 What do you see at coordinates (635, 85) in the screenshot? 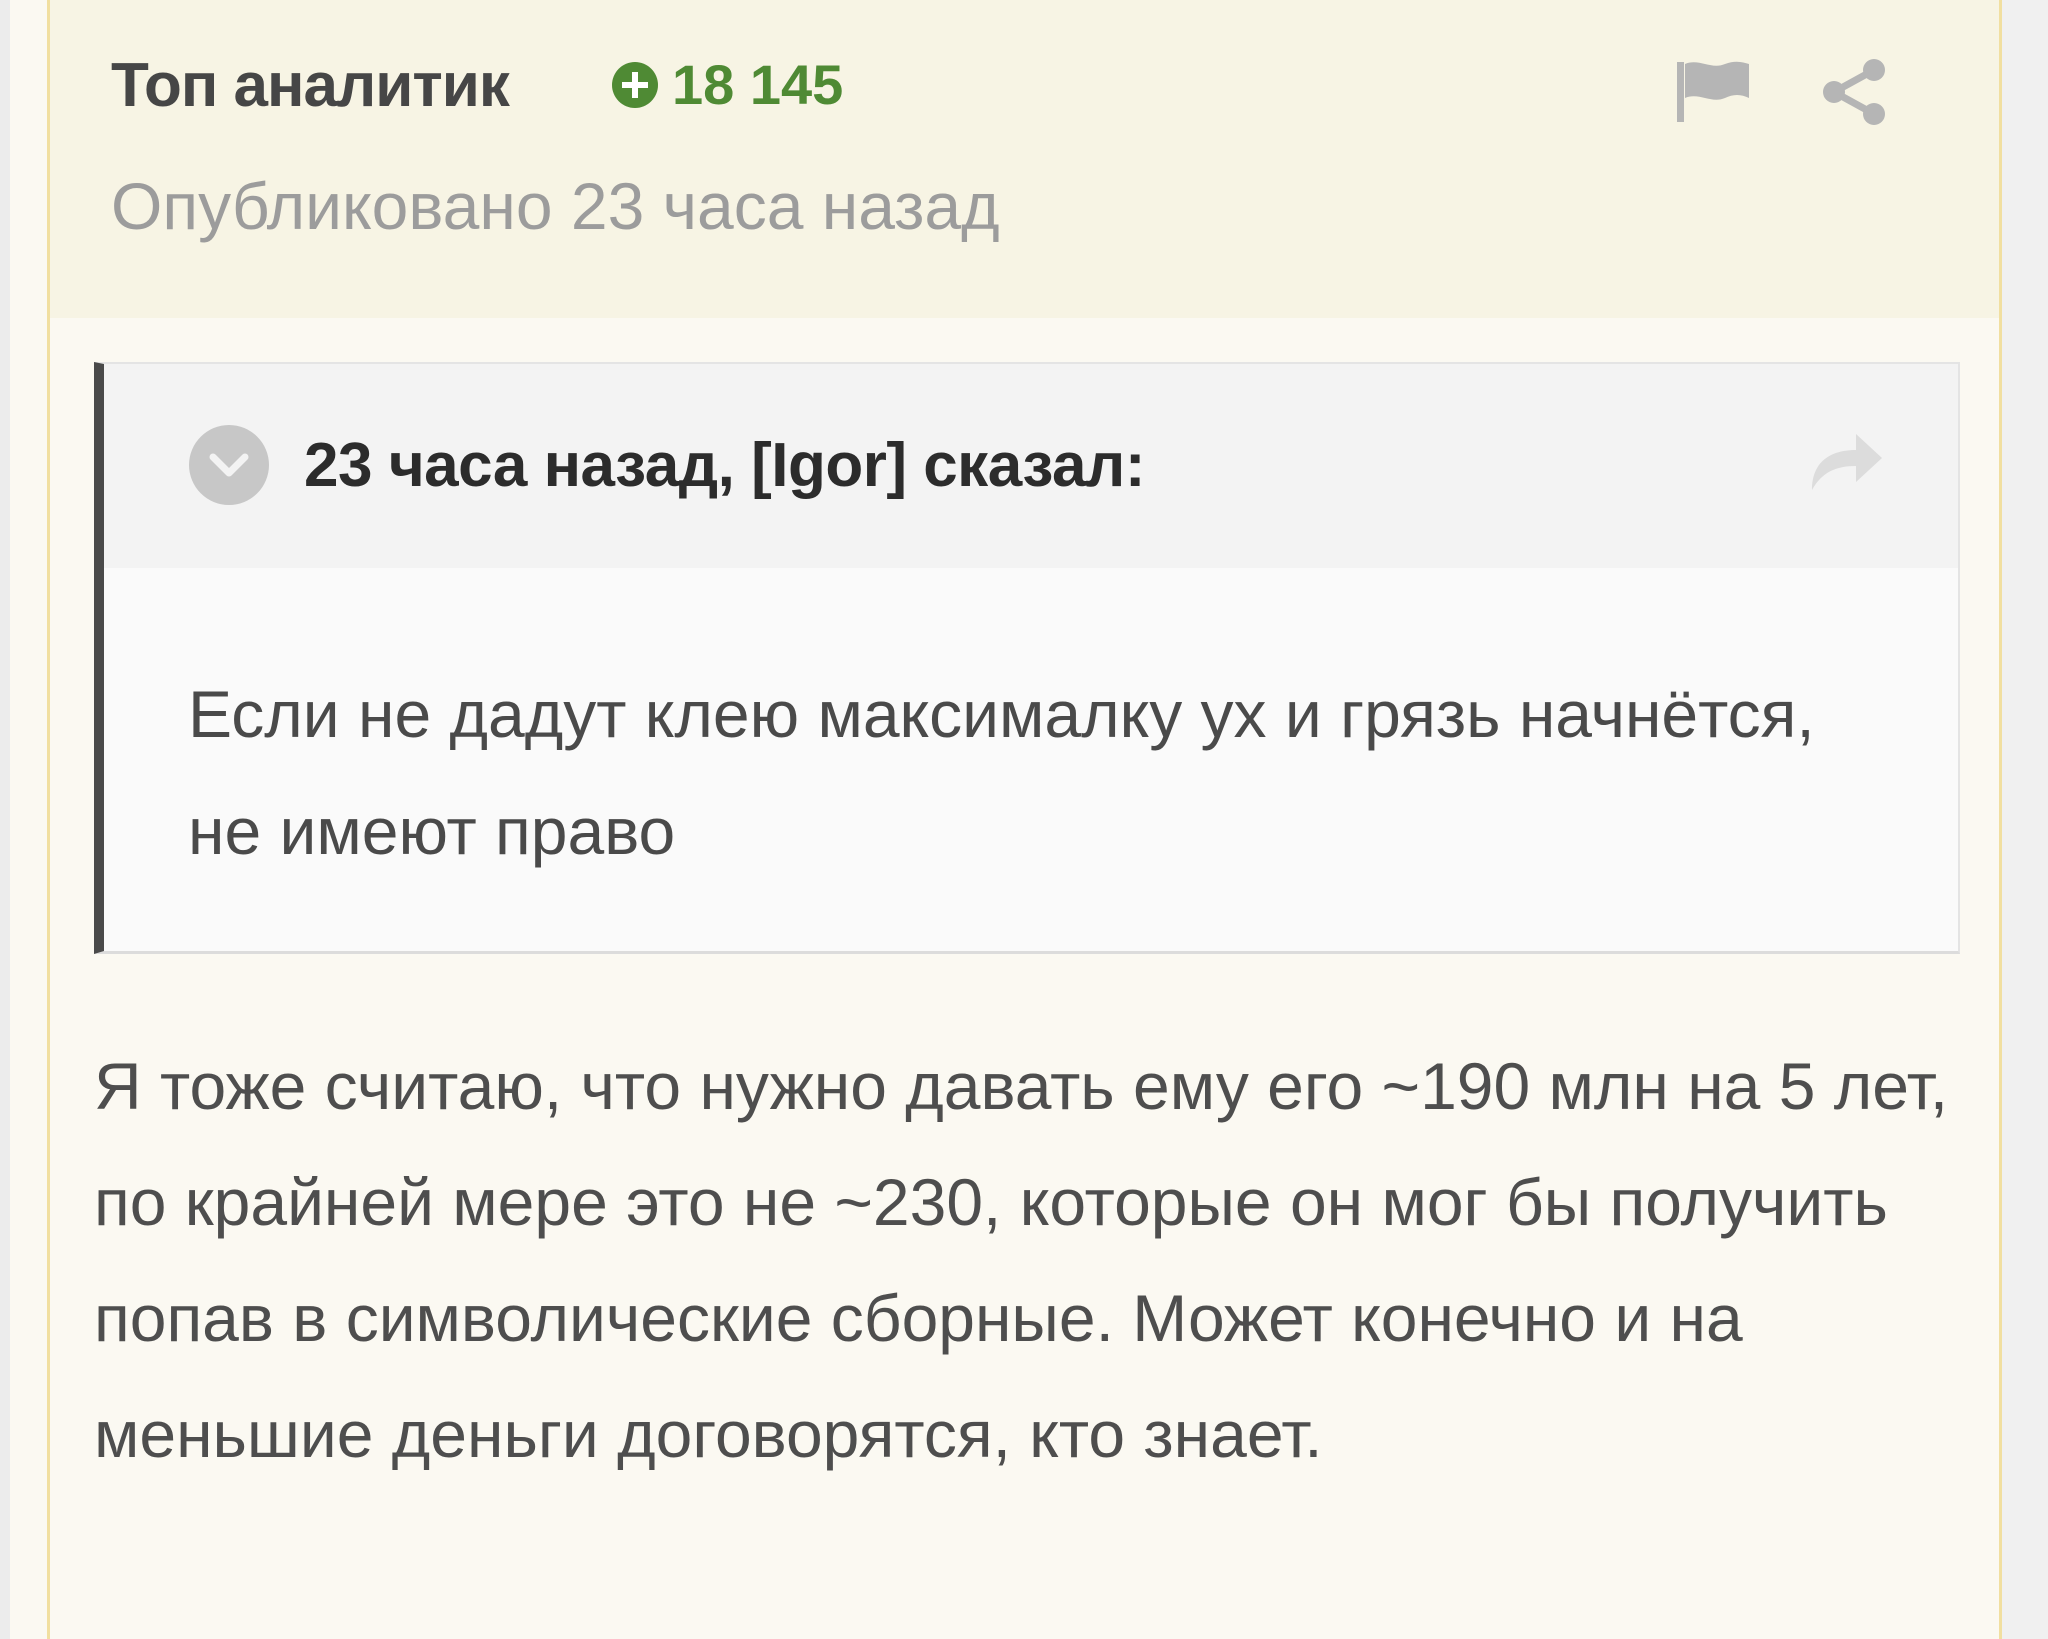
I see `plus-circle-icon` at bounding box center [635, 85].